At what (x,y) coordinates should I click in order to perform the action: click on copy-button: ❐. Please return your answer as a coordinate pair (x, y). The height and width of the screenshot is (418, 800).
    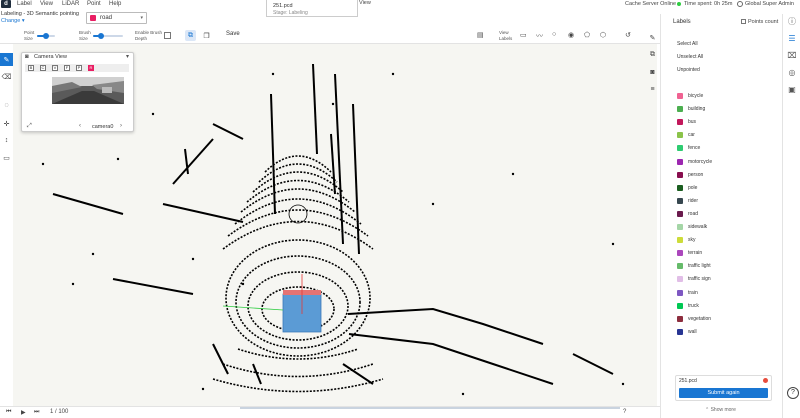
    Looking at the image, I should click on (206, 35).